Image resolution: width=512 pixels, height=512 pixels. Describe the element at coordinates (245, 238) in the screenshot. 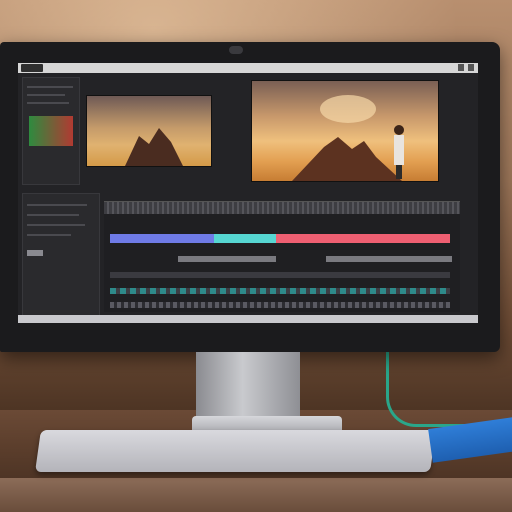

I see `clip-cyan` at that location.